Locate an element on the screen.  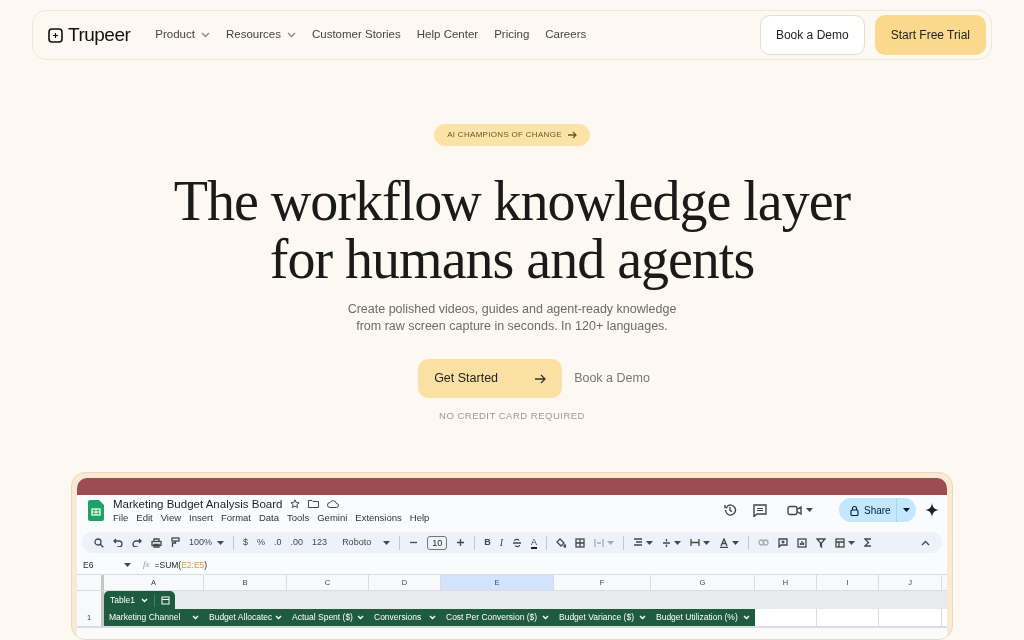
cloud-icon is located at coordinates (333, 503).